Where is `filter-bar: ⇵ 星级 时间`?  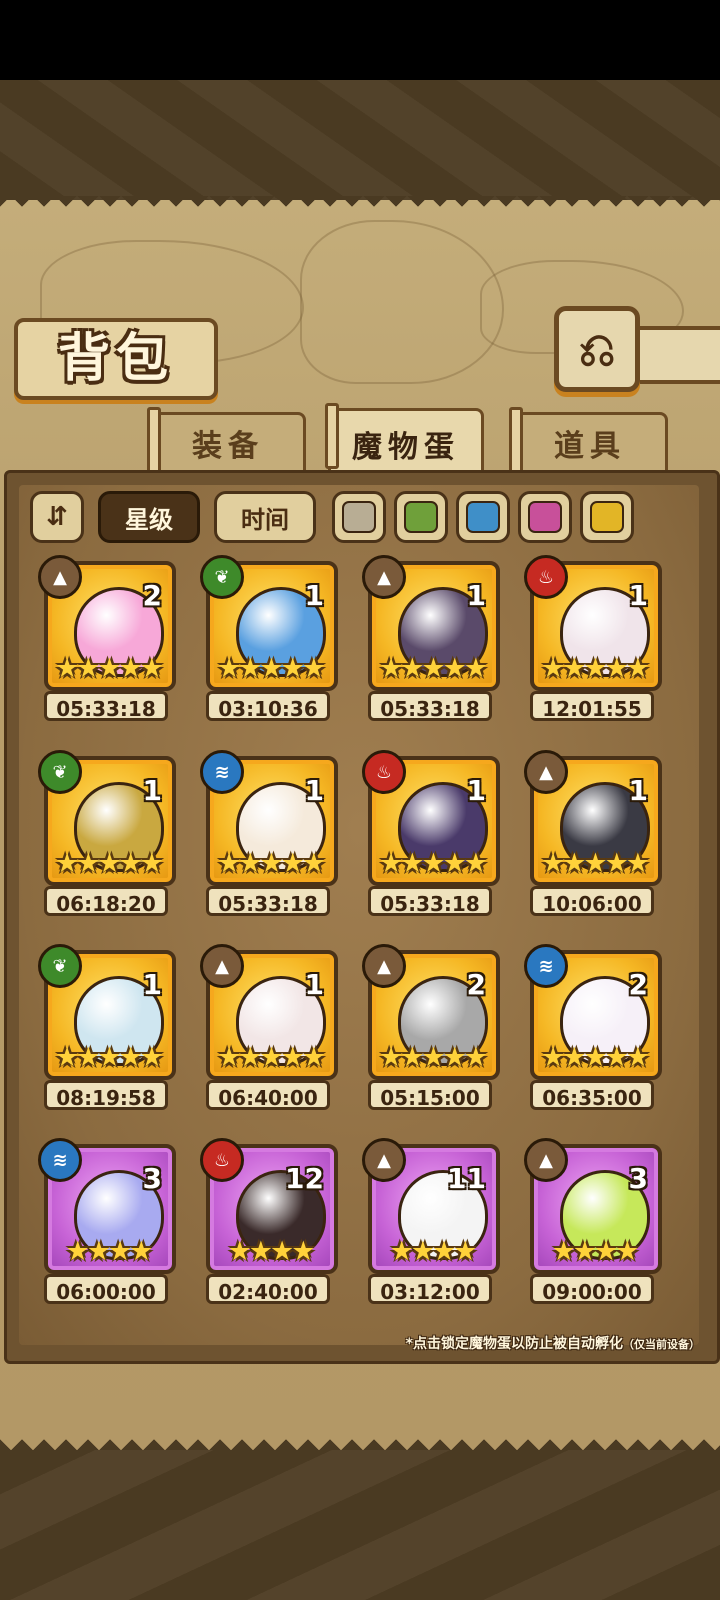
filter-bar: ⇵ 星级 时间 is located at coordinates (360, 517).